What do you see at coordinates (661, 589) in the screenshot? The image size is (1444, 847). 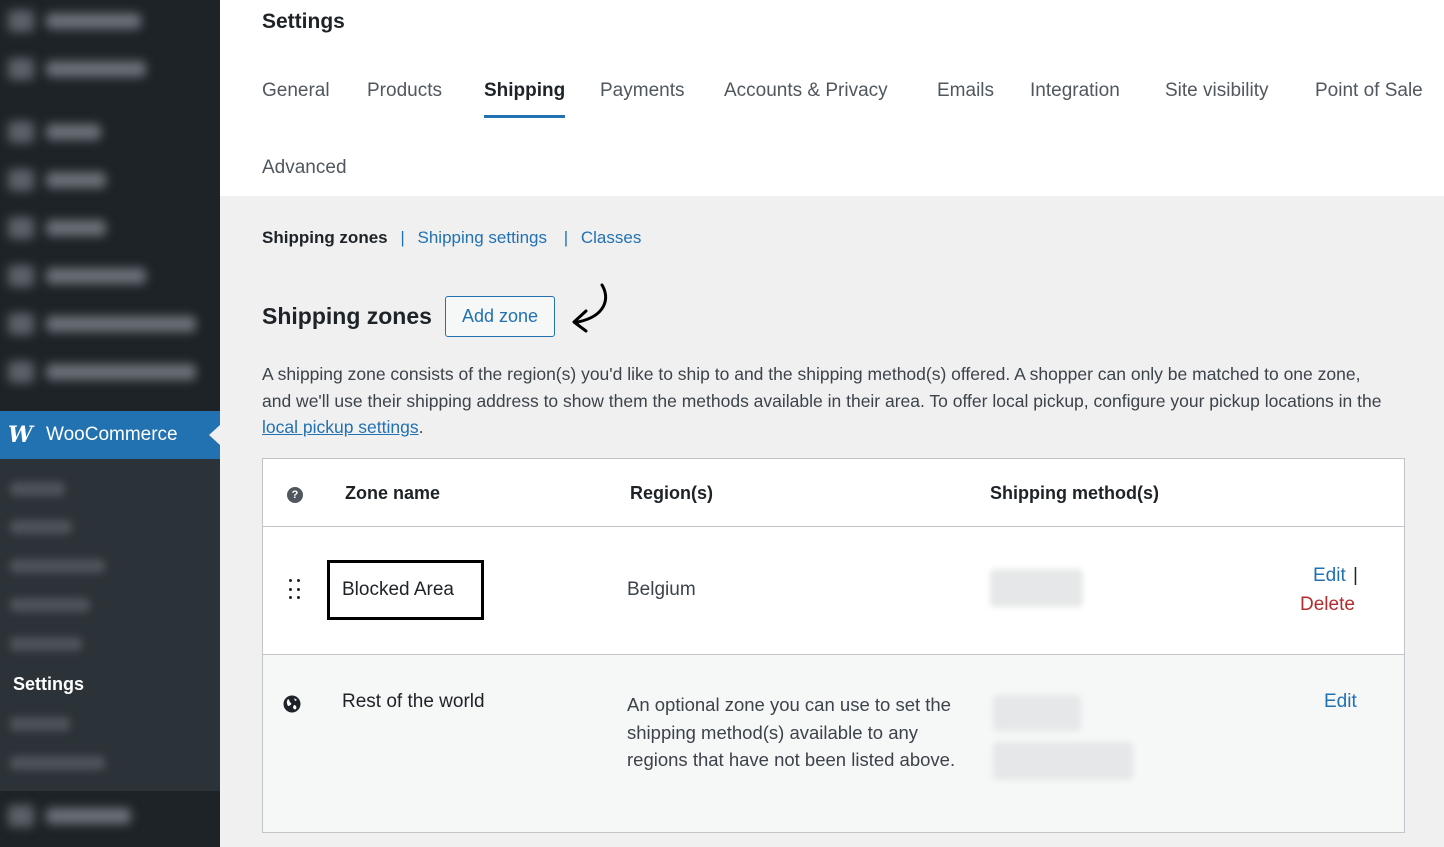 I see `zone-region: Belgium` at bounding box center [661, 589].